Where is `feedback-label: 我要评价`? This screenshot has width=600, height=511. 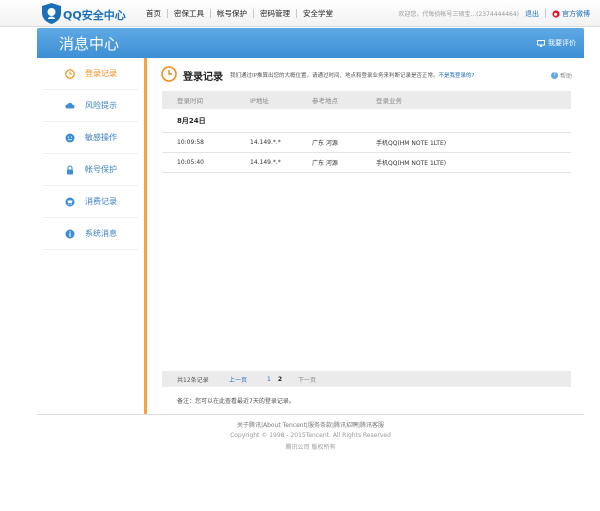 feedback-label: 我要评价 is located at coordinates (562, 43).